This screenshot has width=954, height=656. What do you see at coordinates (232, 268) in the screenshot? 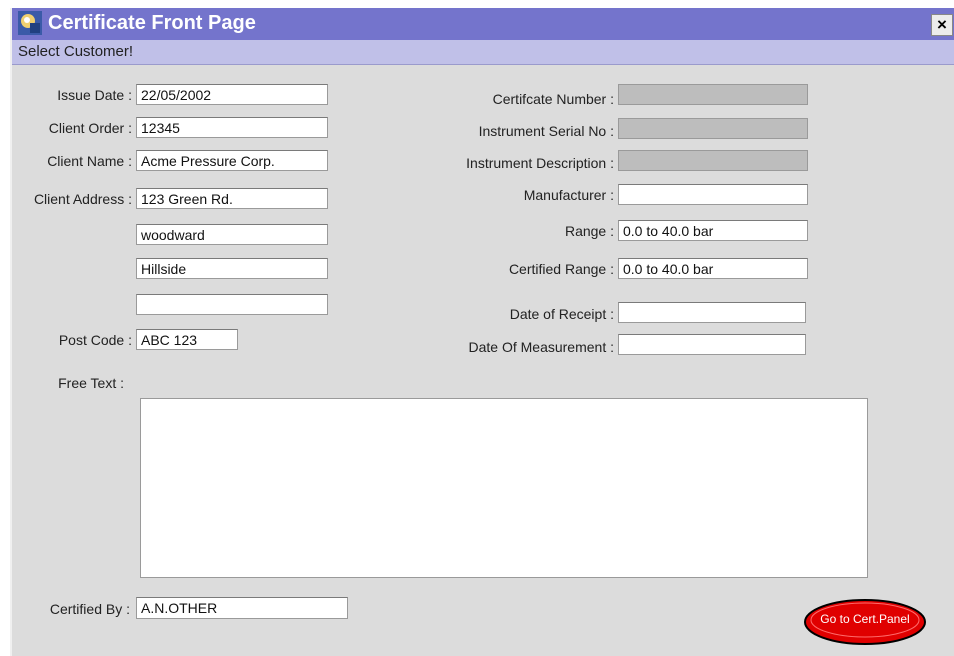
I see `client-address-line-3: Hillside` at bounding box center [232, 268].